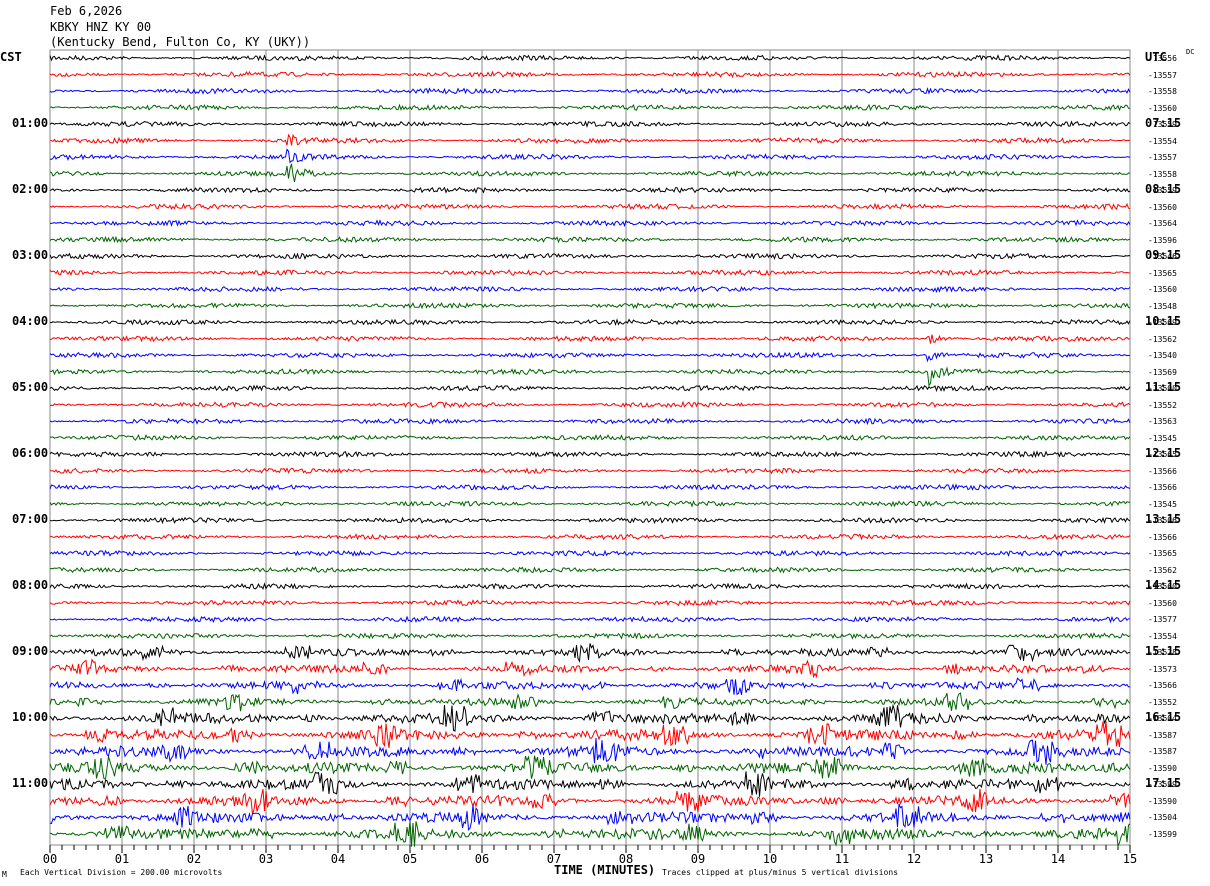  What do you see at coordinates (698, 859) in the screenshot?
I see `x-tick-label: 09` at bounding box center [698, 859].